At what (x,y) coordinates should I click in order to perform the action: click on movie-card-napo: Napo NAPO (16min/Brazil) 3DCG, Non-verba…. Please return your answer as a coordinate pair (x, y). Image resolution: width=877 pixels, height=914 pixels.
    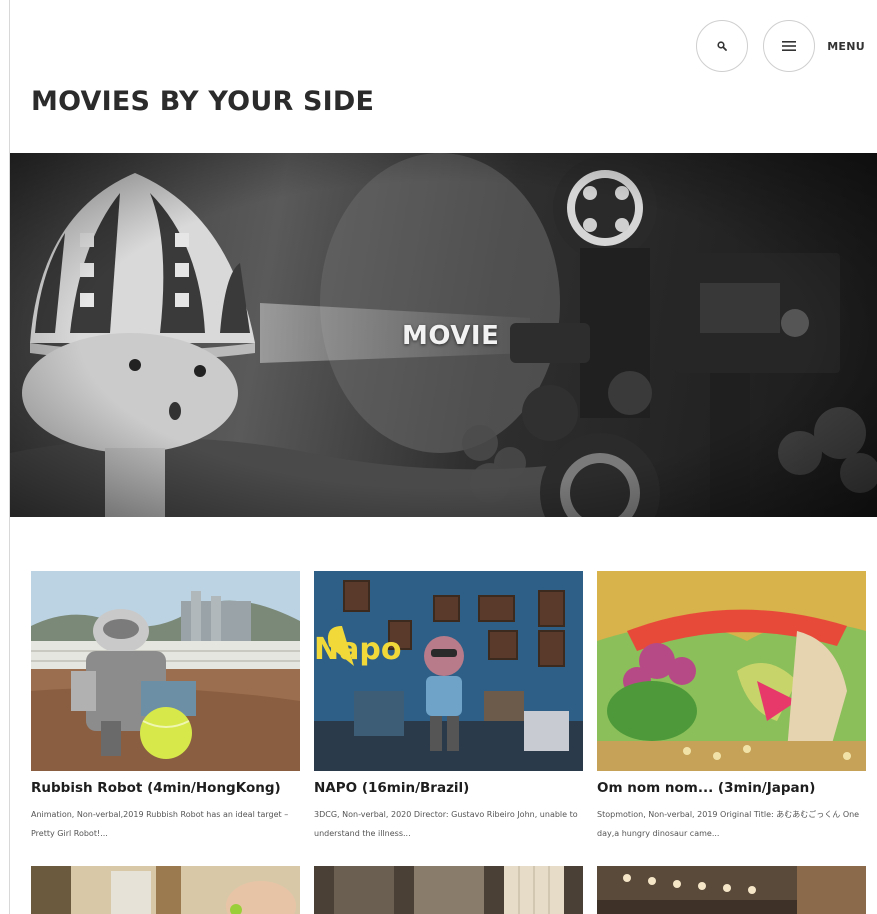
    Looking at the image, I should click on (448, 707).